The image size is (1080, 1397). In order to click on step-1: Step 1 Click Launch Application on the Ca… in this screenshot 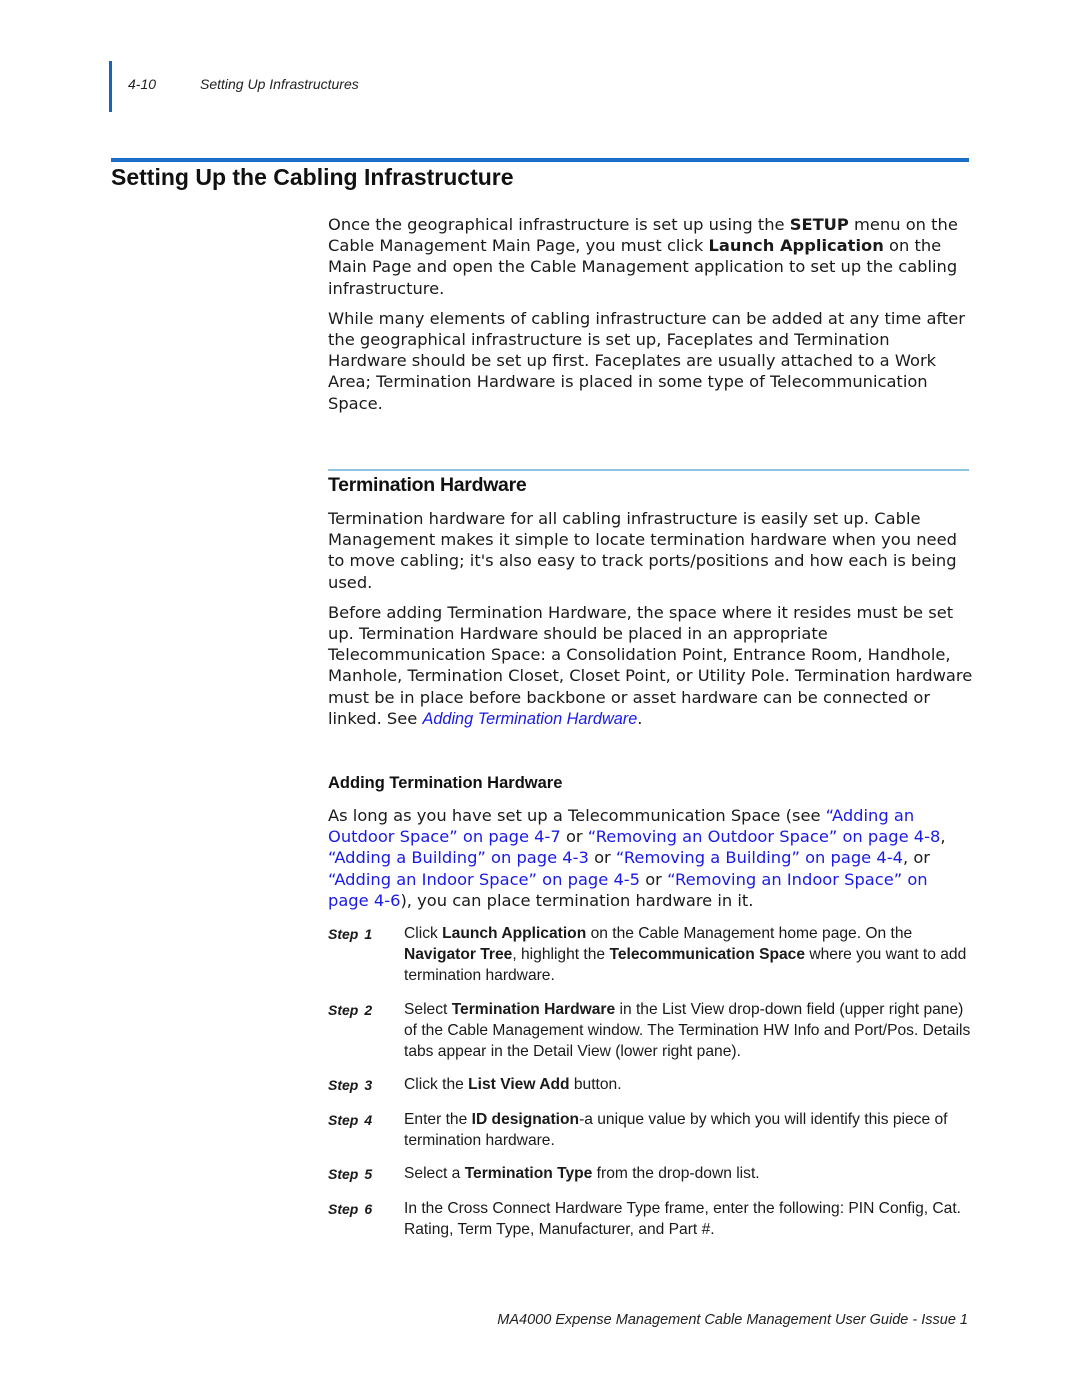, I will do `click(653, 954)`.